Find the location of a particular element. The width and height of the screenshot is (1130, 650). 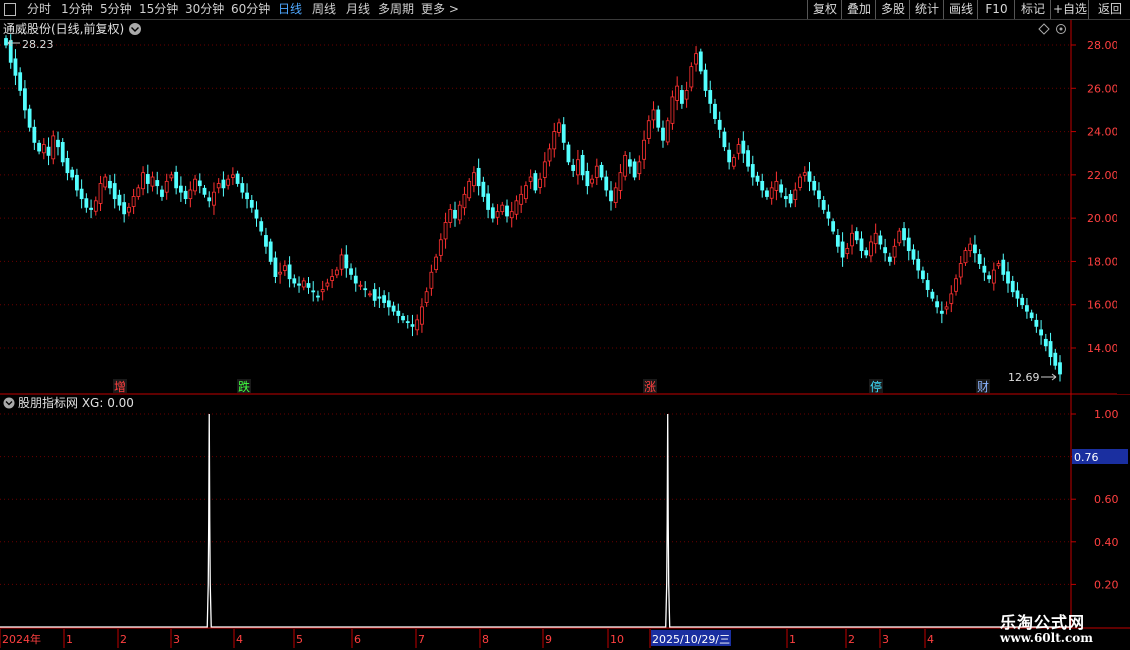

settings-icon is located at coordinates (1061, 29).